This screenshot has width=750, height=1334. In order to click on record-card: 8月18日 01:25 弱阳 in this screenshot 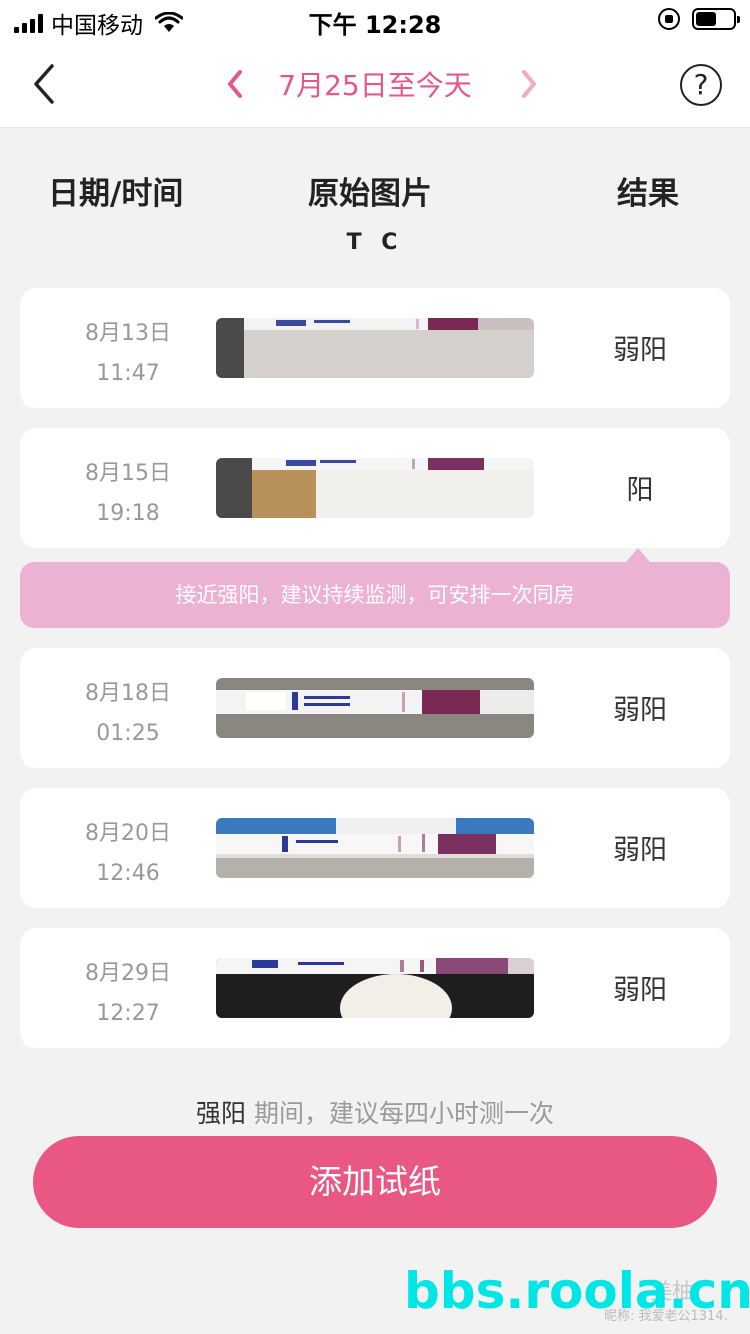, I will do `click(375, 708)`.